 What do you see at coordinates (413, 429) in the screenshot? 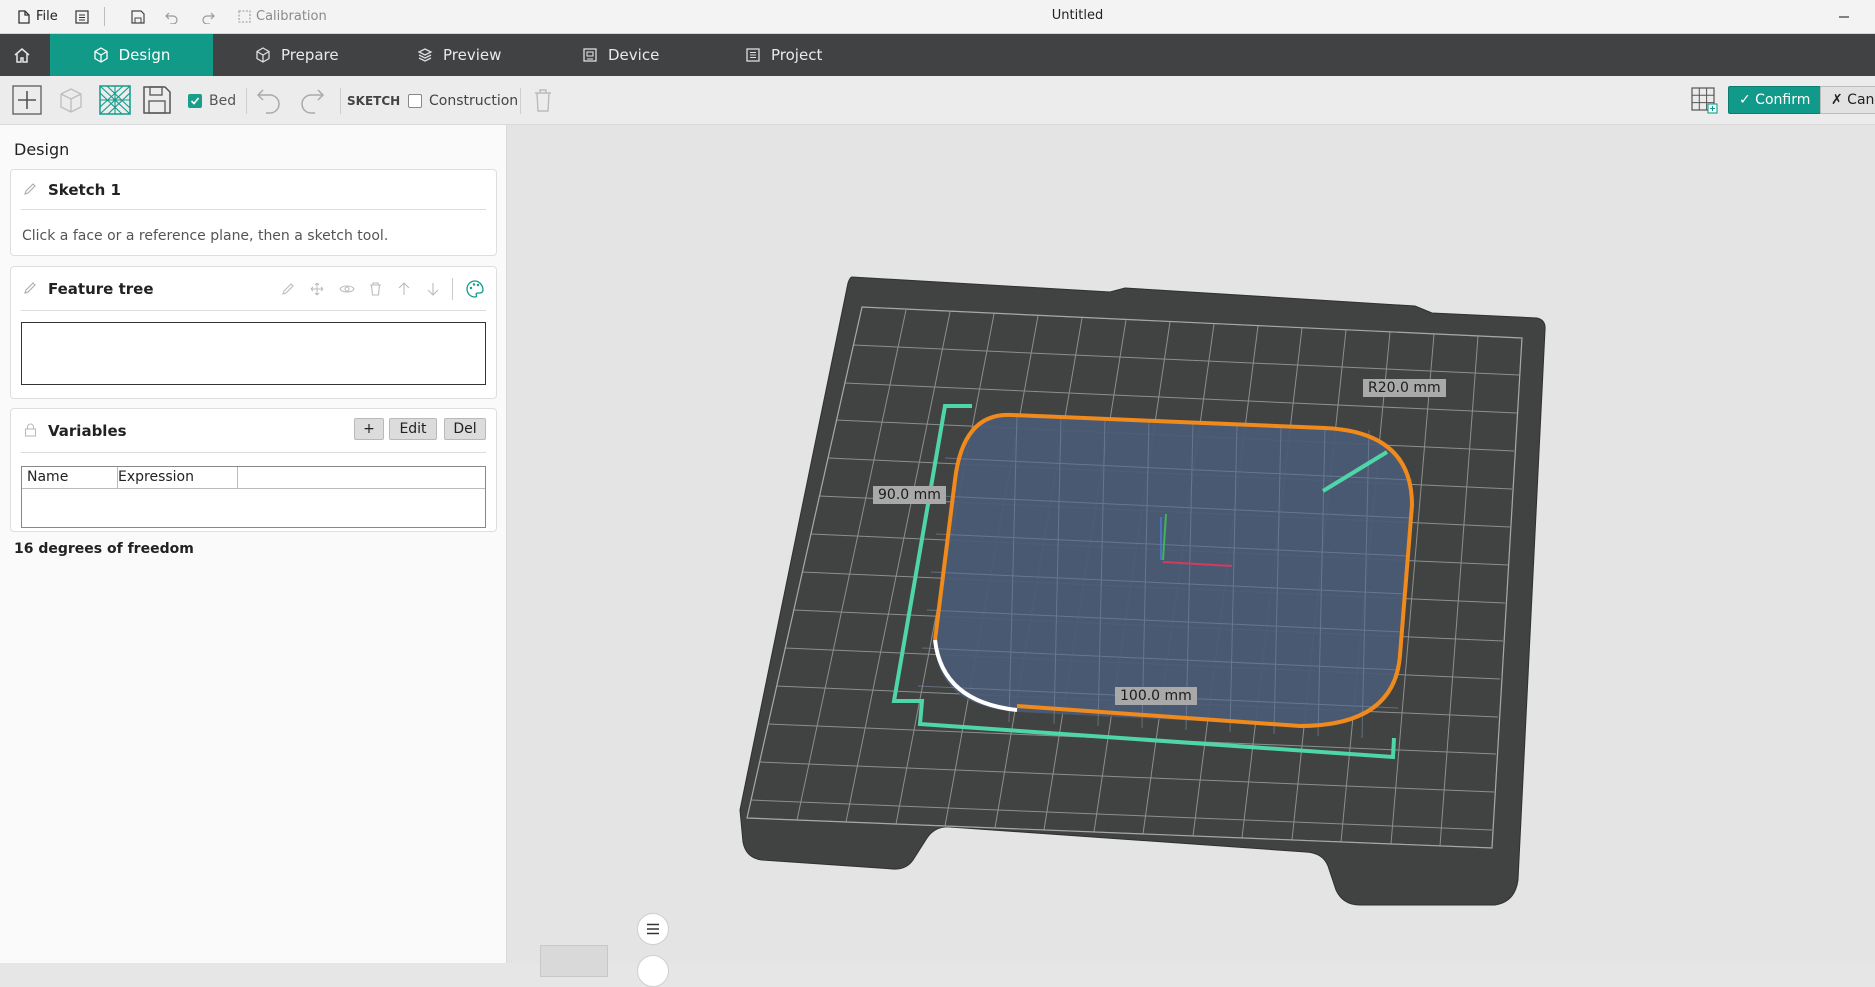
I see `edit-variable-button: Edit` at bounding box center [413, 429].